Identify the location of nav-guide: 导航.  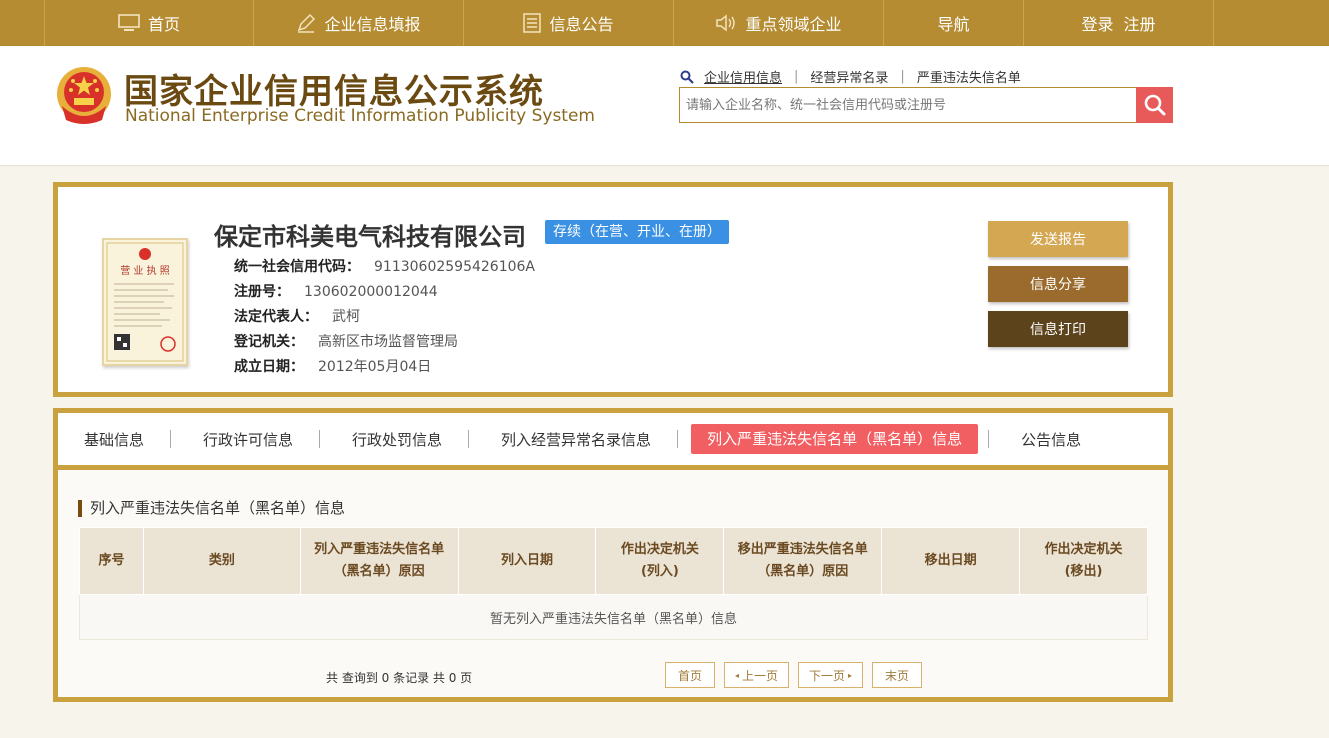
(954, 23).